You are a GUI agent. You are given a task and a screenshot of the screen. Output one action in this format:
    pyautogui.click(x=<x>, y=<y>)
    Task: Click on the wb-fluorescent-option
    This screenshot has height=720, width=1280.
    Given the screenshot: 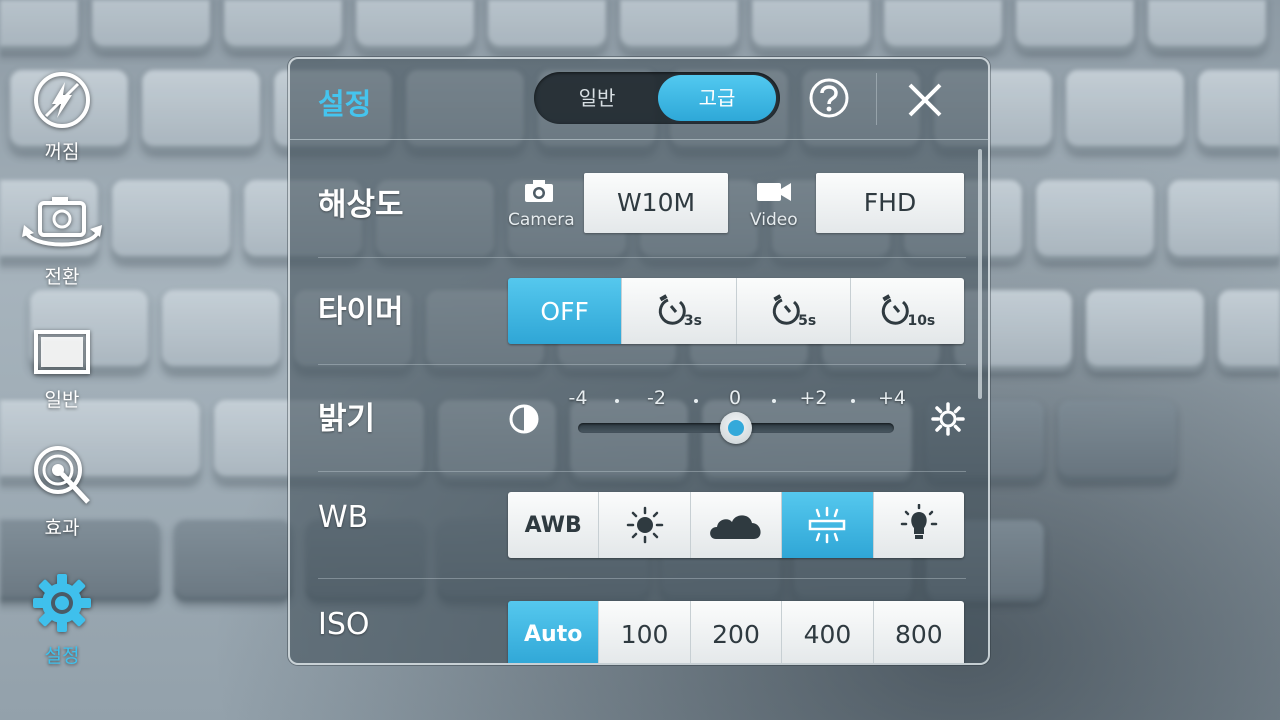 What is the action you would take?
    pyautogui.click(x=828, y=525)
    